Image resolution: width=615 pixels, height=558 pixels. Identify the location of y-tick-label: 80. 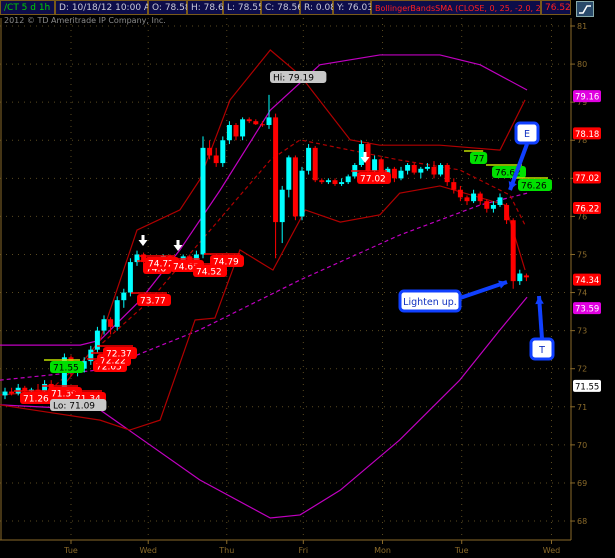
(582, 64).